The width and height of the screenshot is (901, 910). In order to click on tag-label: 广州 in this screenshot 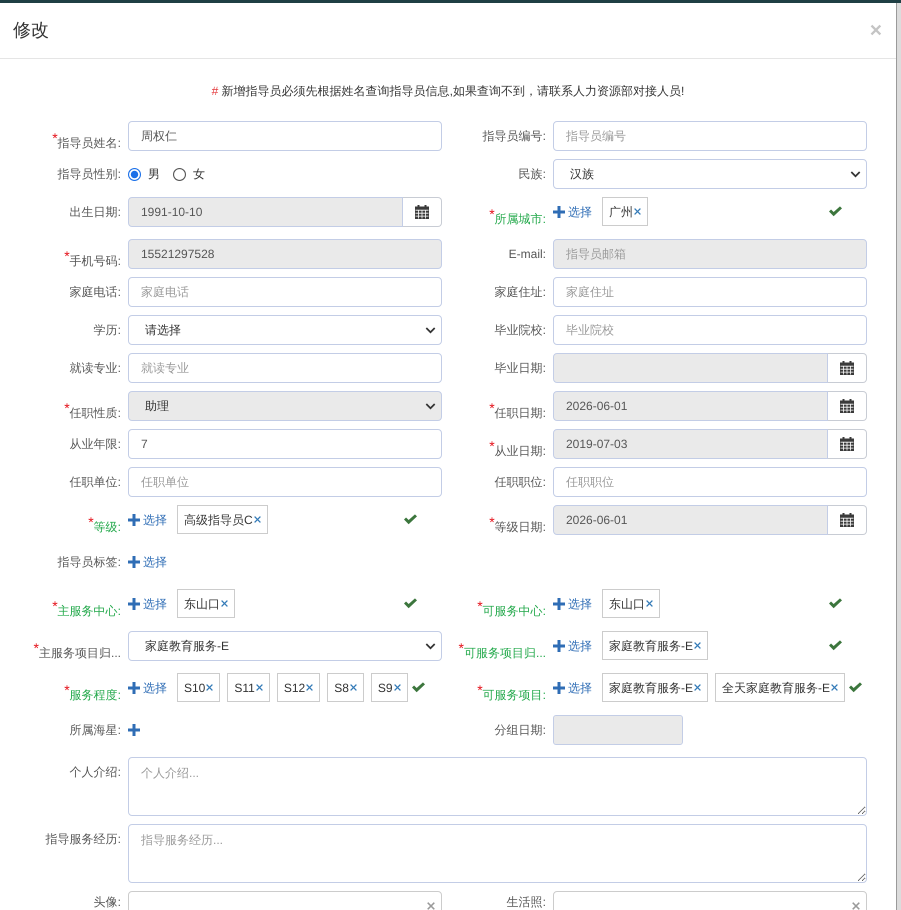, I will do `click(621, 212)`.